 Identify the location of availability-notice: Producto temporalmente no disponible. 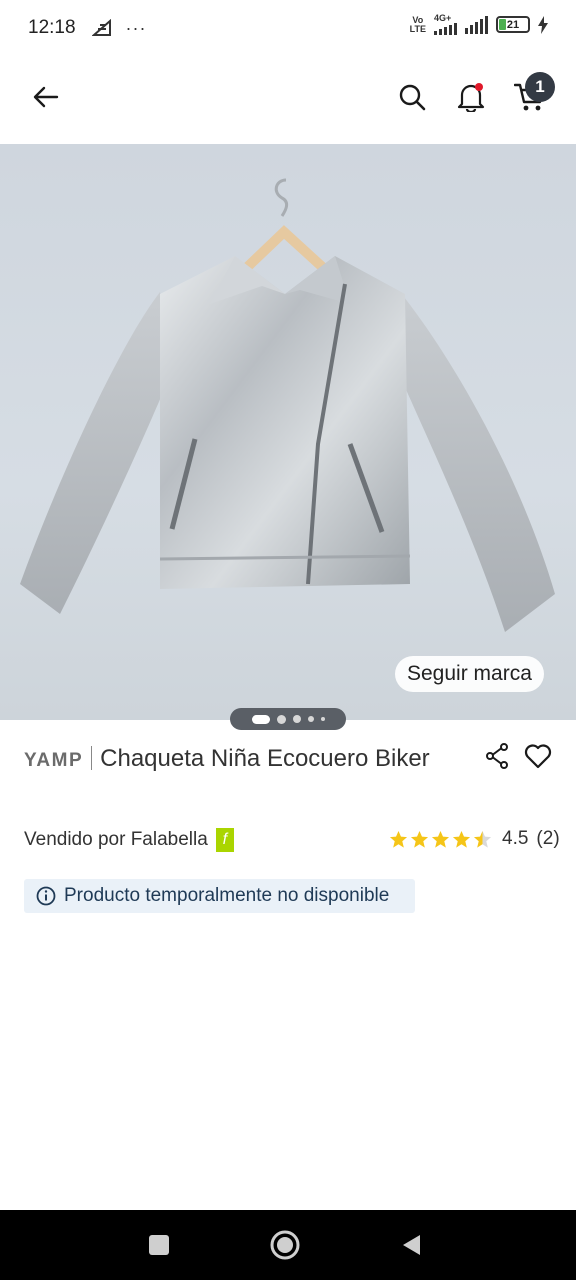
(219, 896).